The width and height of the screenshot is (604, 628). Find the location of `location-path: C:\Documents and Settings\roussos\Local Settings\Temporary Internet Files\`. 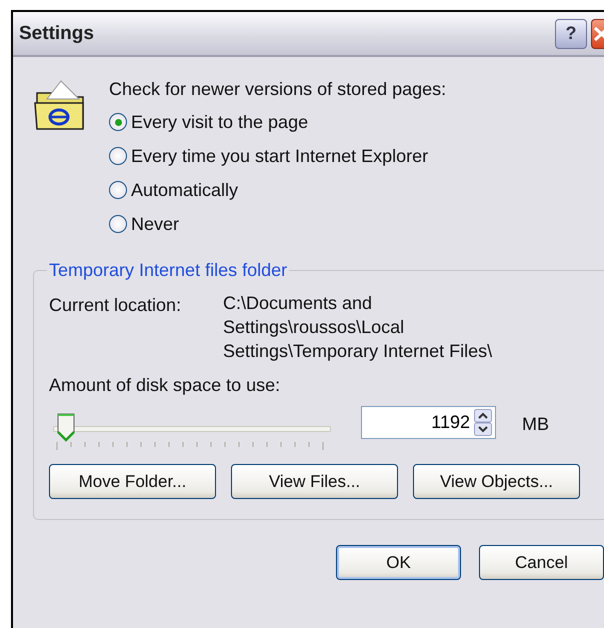

location-path: C:\Documents and Settings\roussos\Local Settings\Temporary Internet Files\ is located at coordinates (357, 327).